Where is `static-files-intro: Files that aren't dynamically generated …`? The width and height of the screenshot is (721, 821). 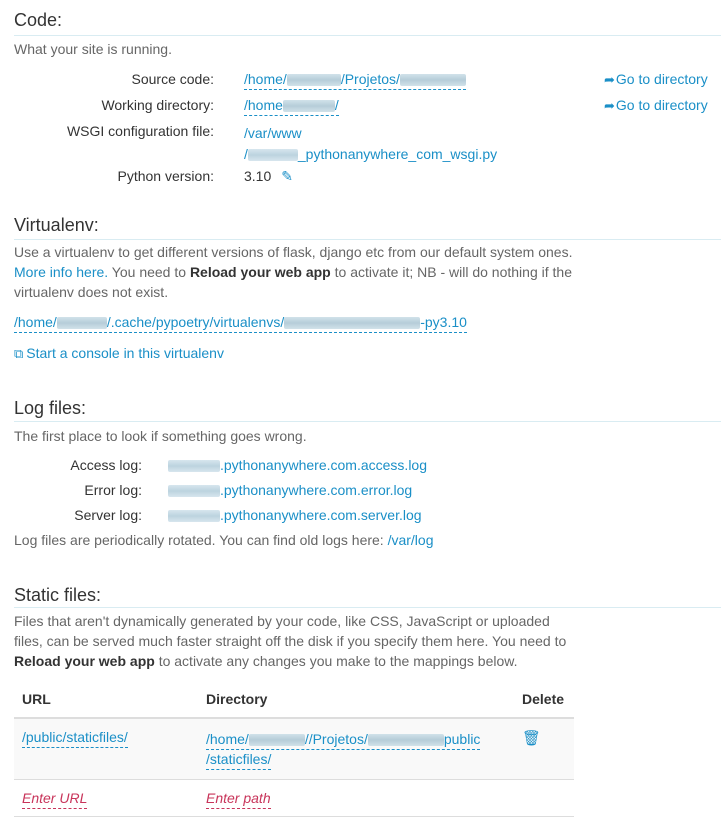
static-files-intro: Files that aren't dynamically generated … is located at coordinates (290, 641).